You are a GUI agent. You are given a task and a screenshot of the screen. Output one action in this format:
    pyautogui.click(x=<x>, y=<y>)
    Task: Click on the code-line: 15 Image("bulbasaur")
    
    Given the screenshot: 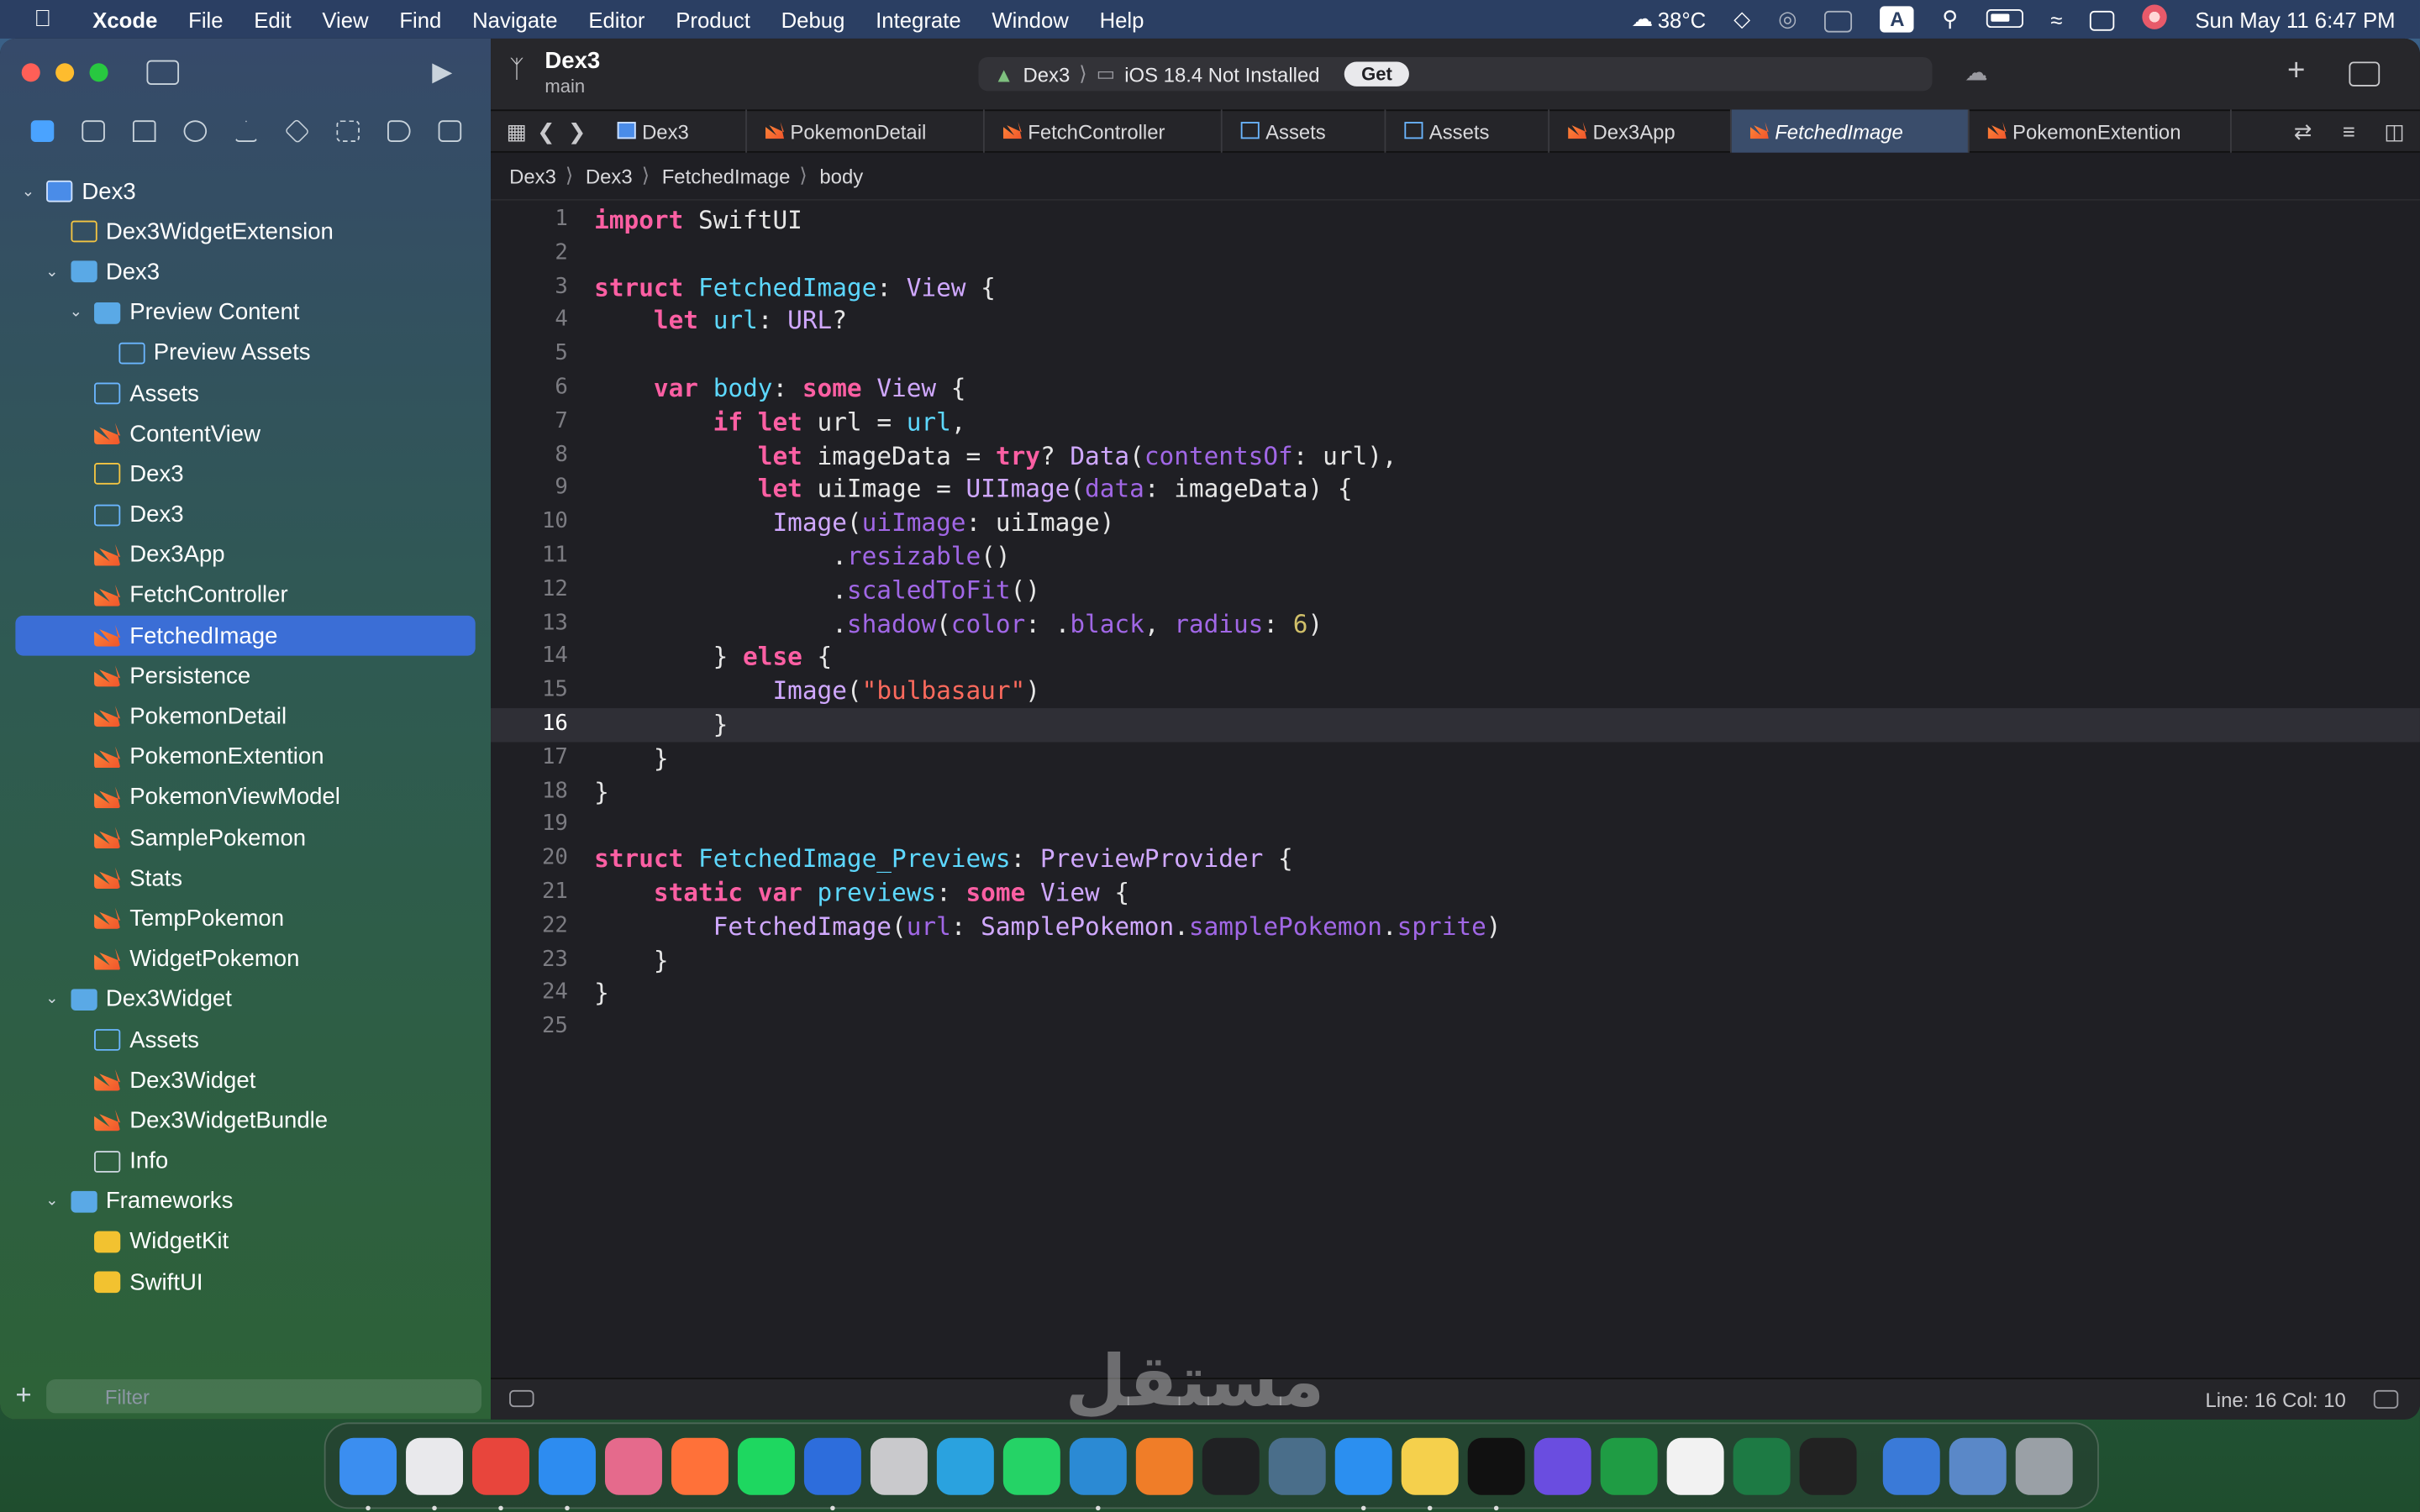 What is the action you would take?
    pyautogui.click(x=1455, y=691)
    